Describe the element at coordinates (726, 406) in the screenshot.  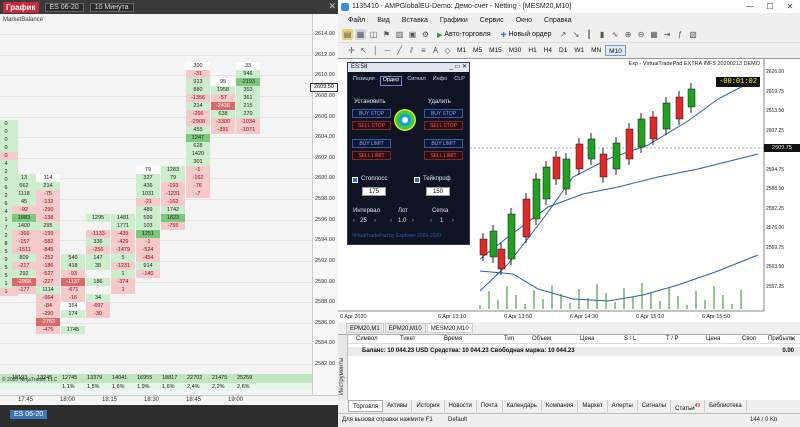
I see `tab-codebase: Библиотека` at that location.